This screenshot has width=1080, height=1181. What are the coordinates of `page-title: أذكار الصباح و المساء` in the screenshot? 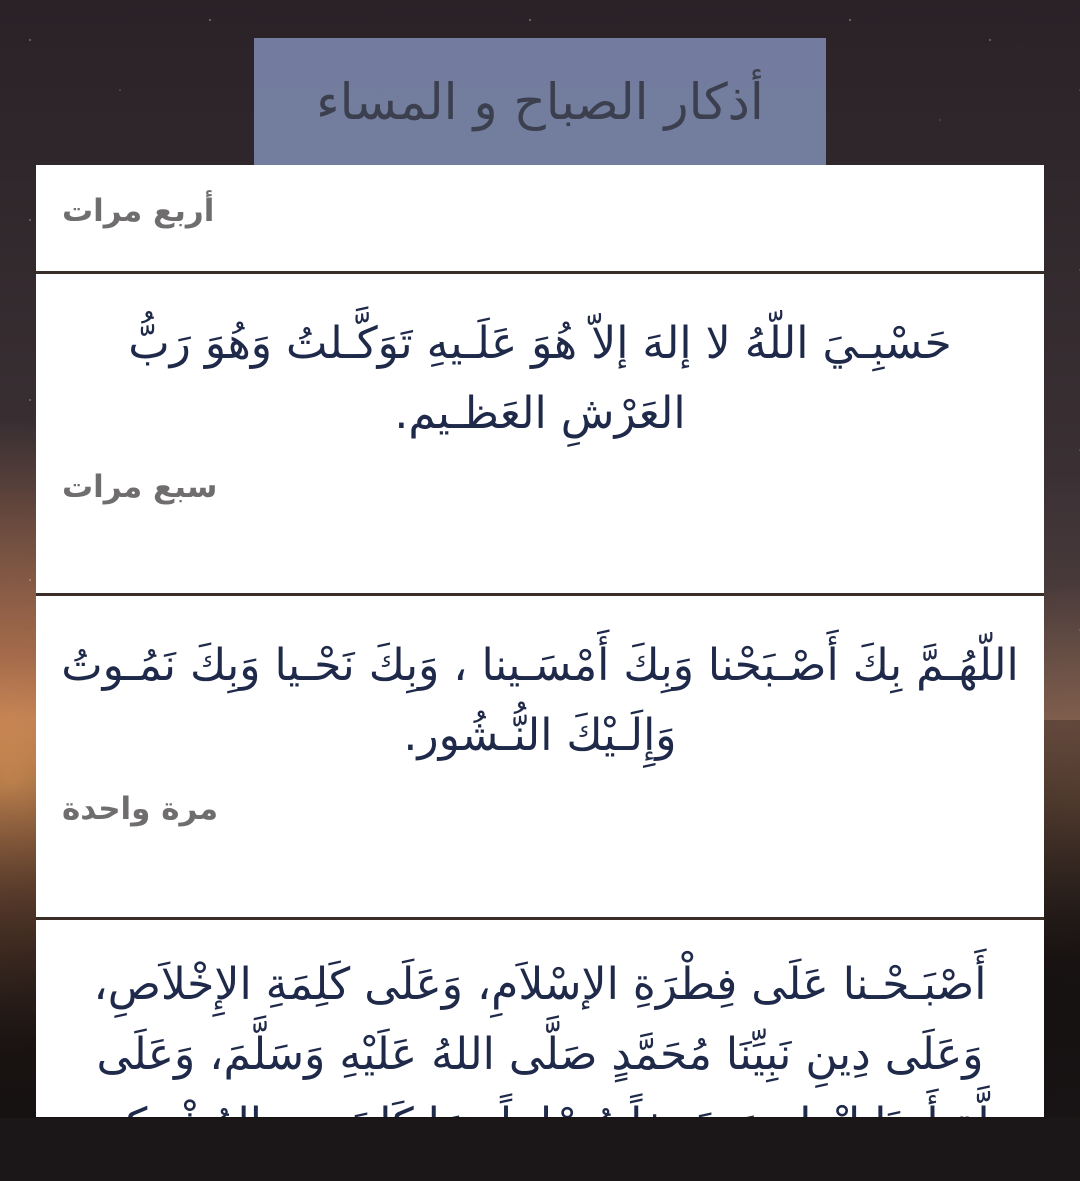 It's located at (540, 101).